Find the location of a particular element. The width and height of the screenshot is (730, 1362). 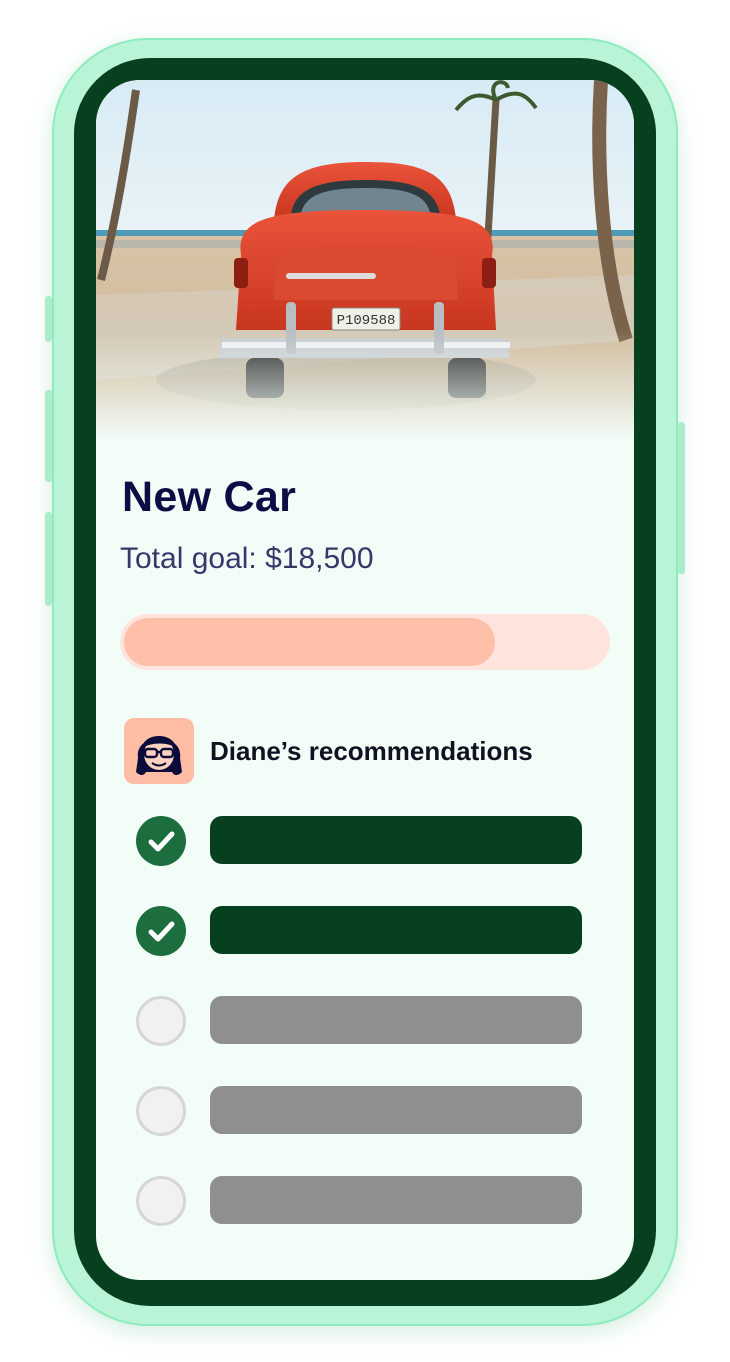

volume-up-button is located at coordinates (48, 436).